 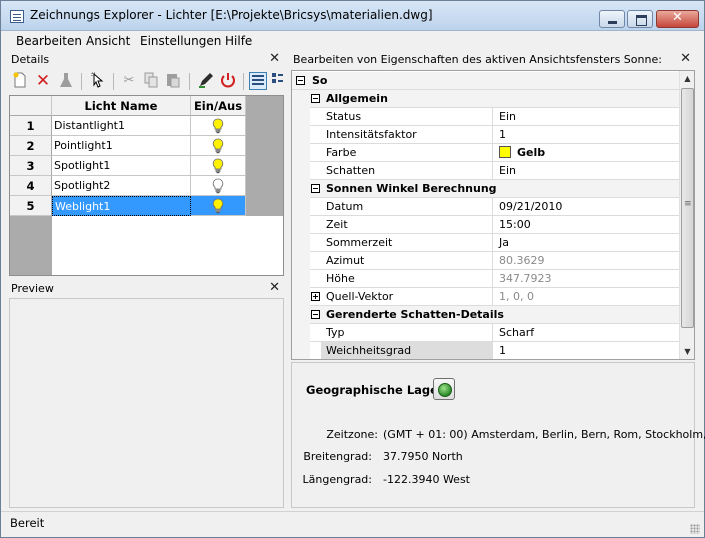 What do you see at coordinates (485, 297) in the screenshot?
I see `property-row: Quell-Vektor 1, 0, 0` at bounding box center [485, 297].